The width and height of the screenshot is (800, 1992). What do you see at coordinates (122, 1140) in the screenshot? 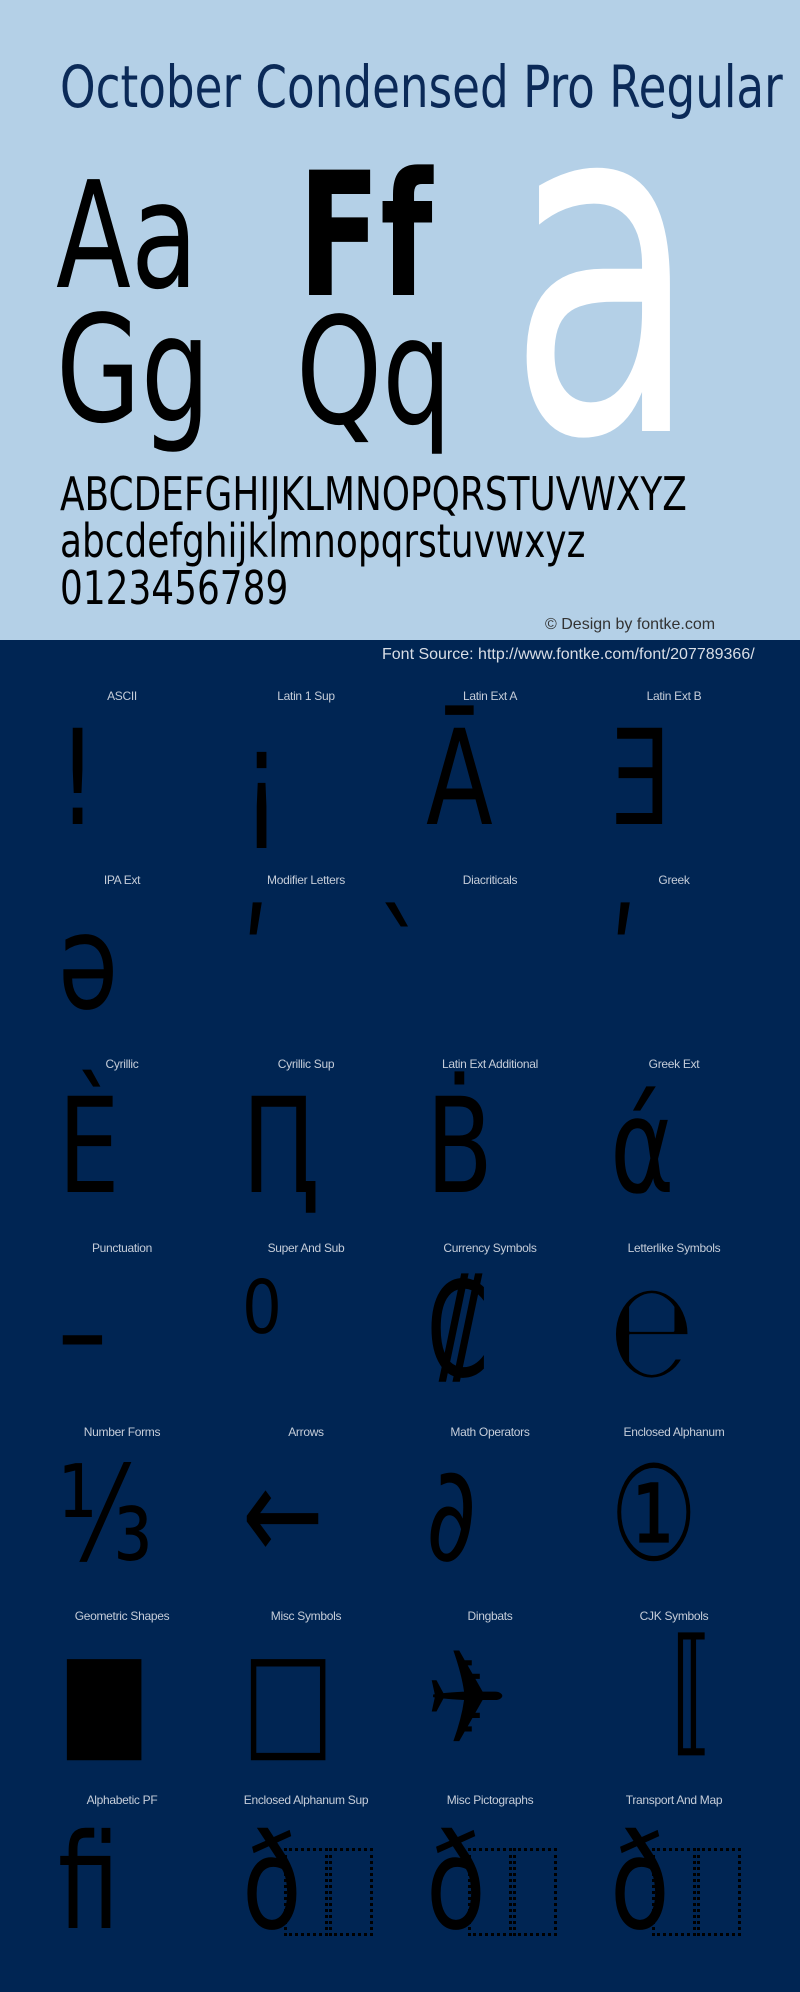
I see `unicode-block-cell: Cyrillic Ѐ` at bounding box center [122, 1140].